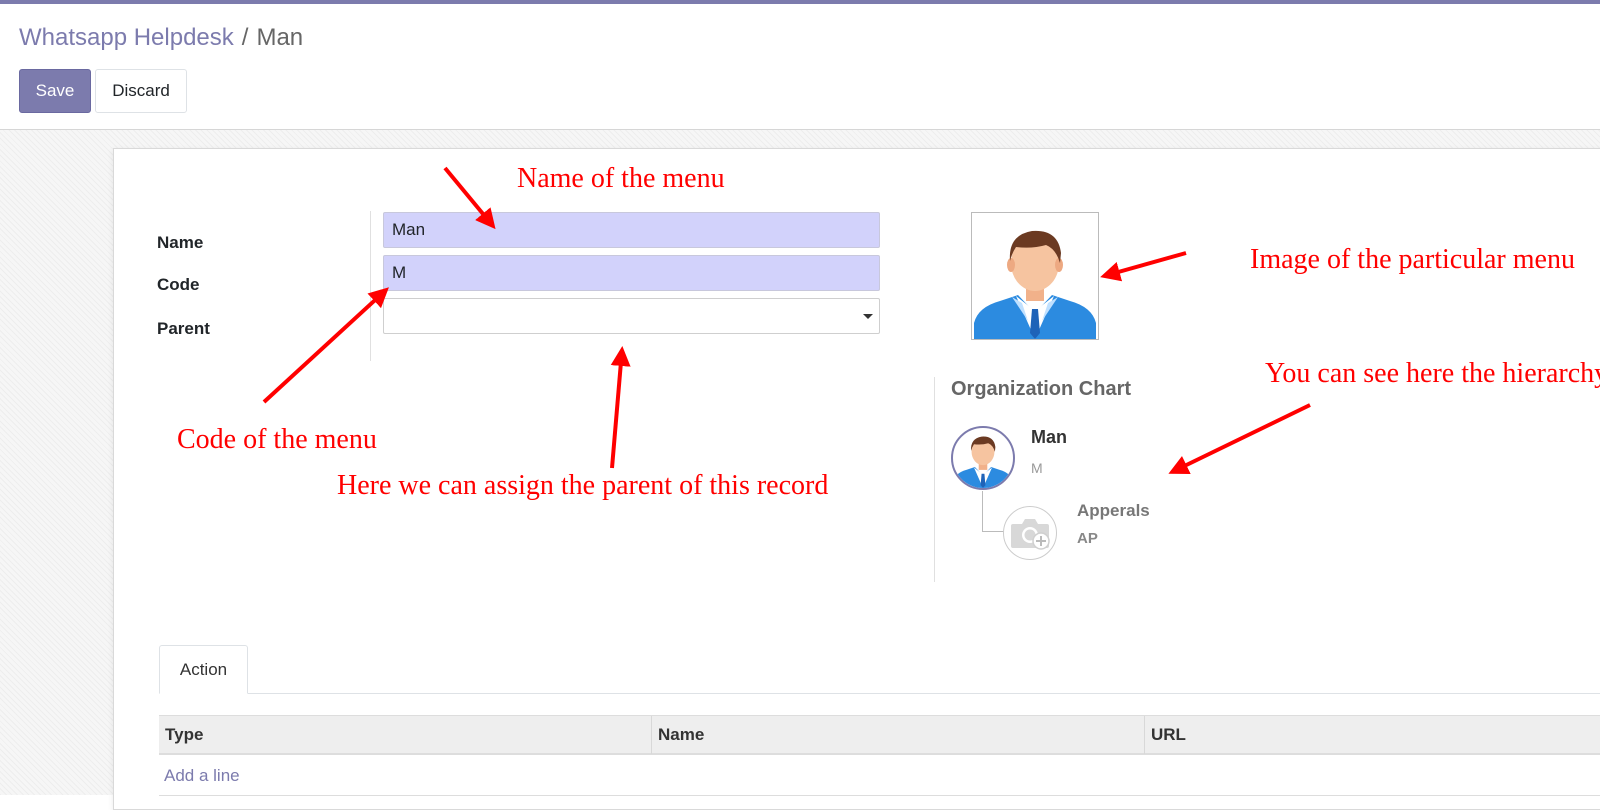 The image size is (1600, 810). I want to click on name-label: Name, so click(180, 242).